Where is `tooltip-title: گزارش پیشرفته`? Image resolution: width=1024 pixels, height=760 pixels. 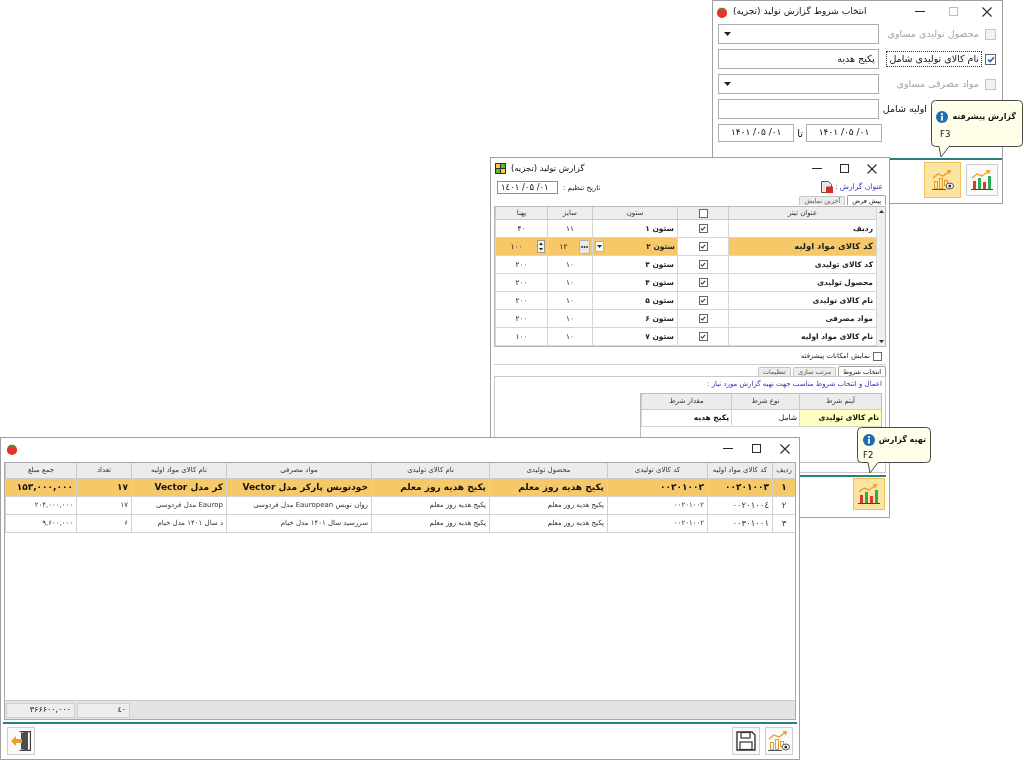 tooltip-title: گزارش پیشرفته is located at coordinates (984, 117).